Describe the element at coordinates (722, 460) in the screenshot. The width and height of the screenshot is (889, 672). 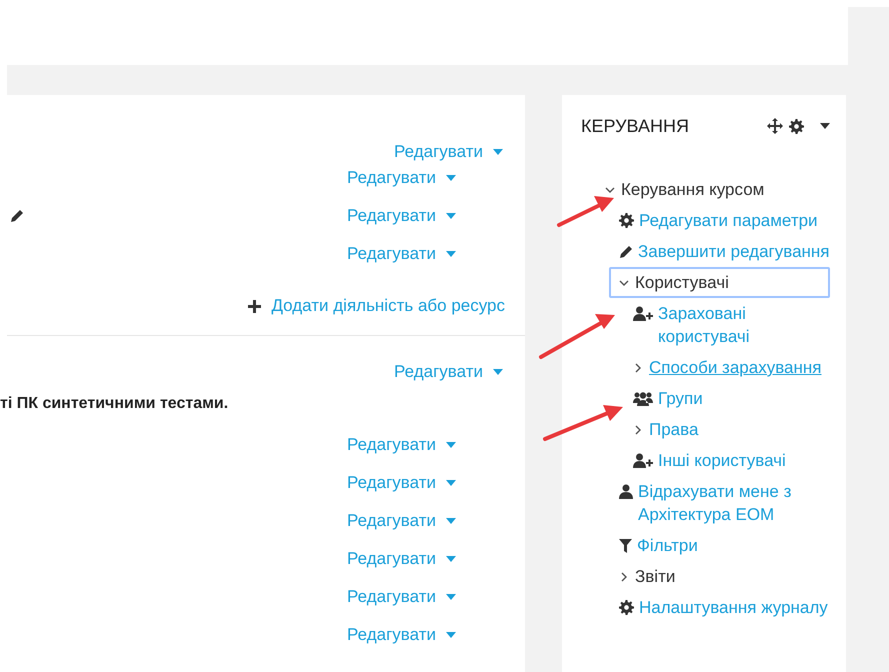
I see `tree-link-item: Інші користувачі` at that location.